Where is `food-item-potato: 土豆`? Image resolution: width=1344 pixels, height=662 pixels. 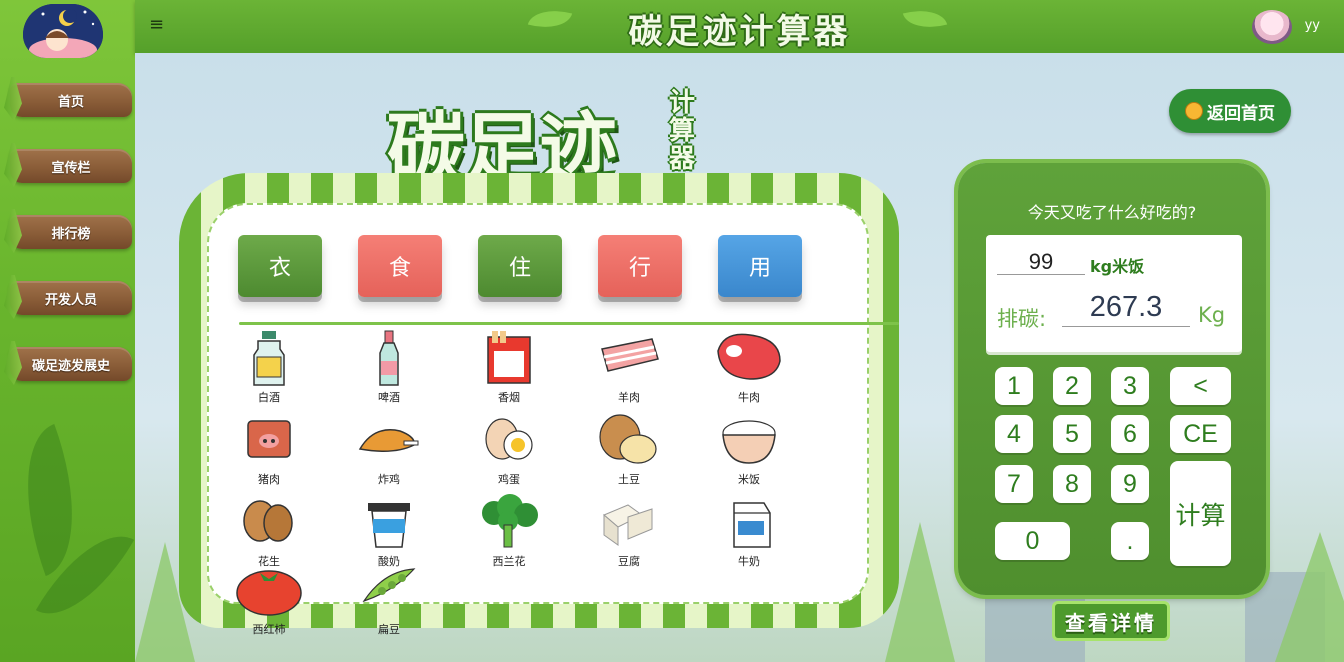
food-item-potato: 土豆 is located at coordinates (629, 451).